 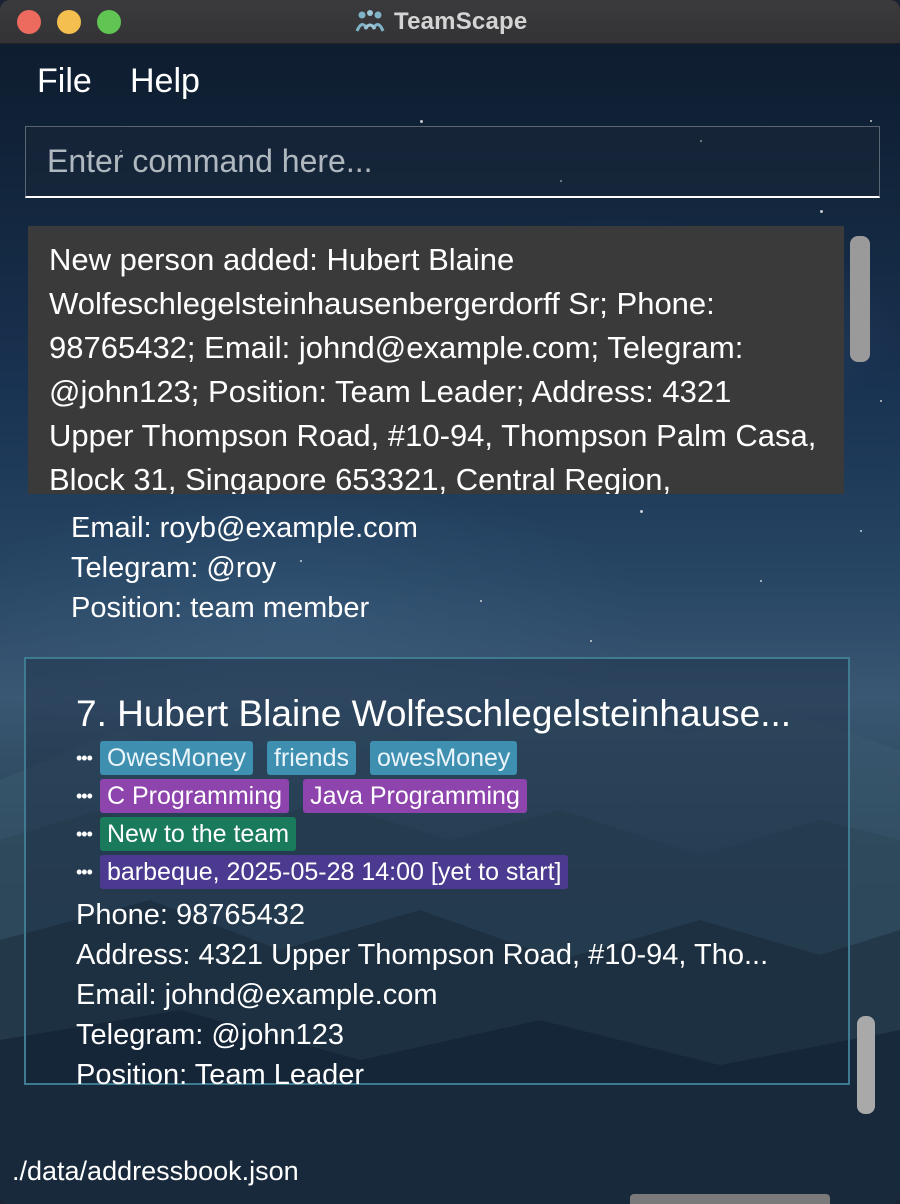 I want to click on window-title: TeamScape, so click(x=461, y=21).